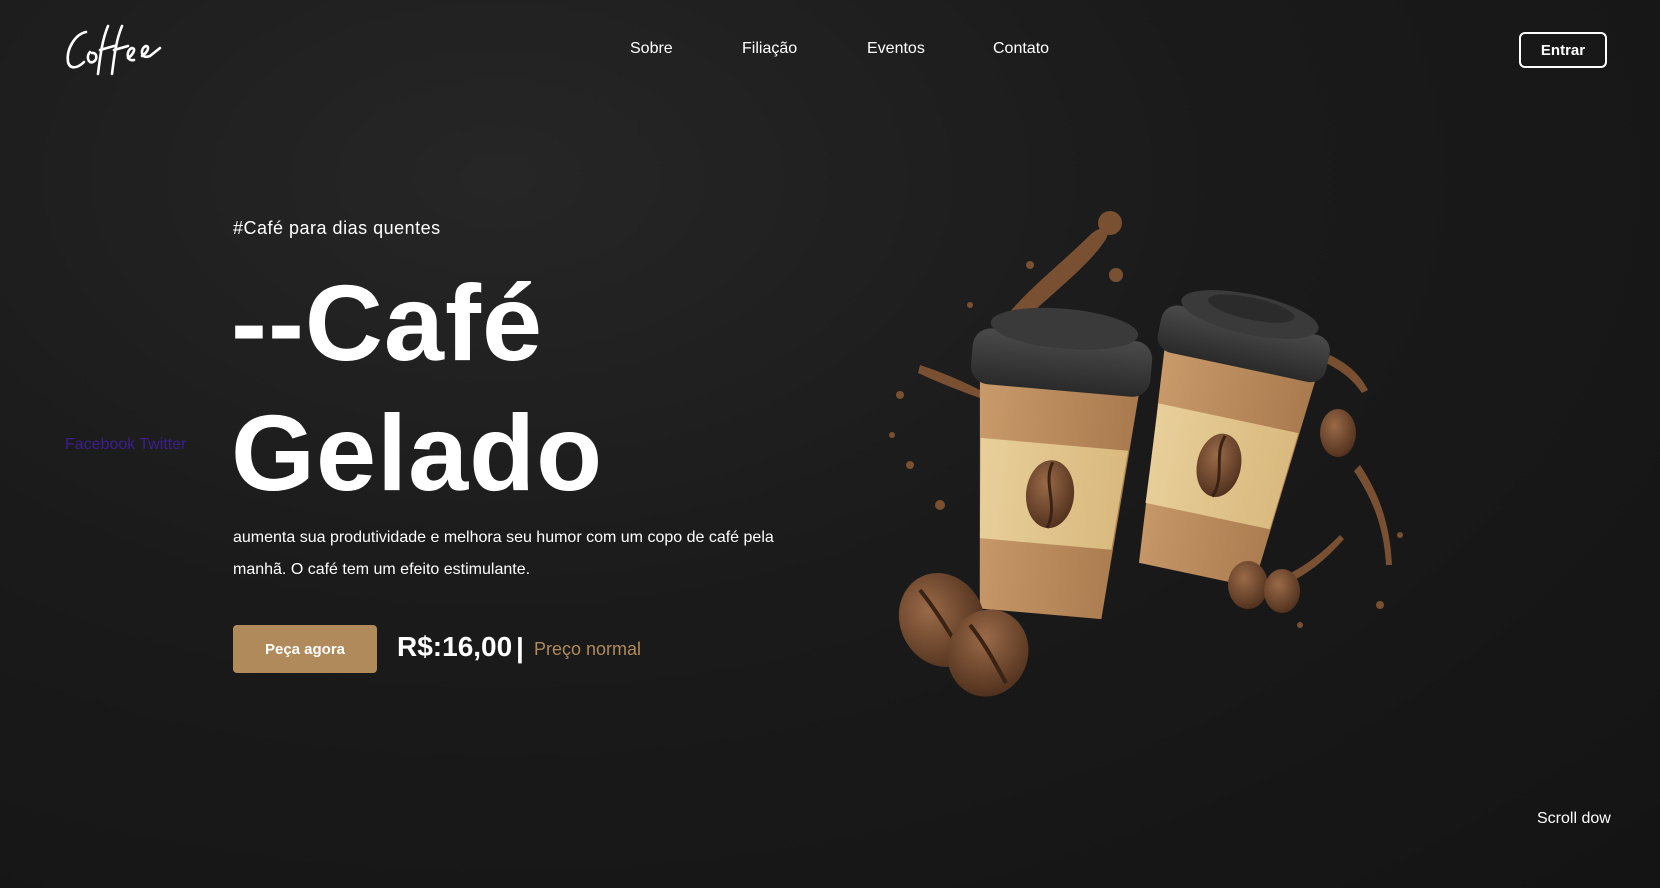 The image size is (1660, 888). Describe the element at coordinates (588, 649) in the screenshot. I see `price-label: Preço normal` at that location.